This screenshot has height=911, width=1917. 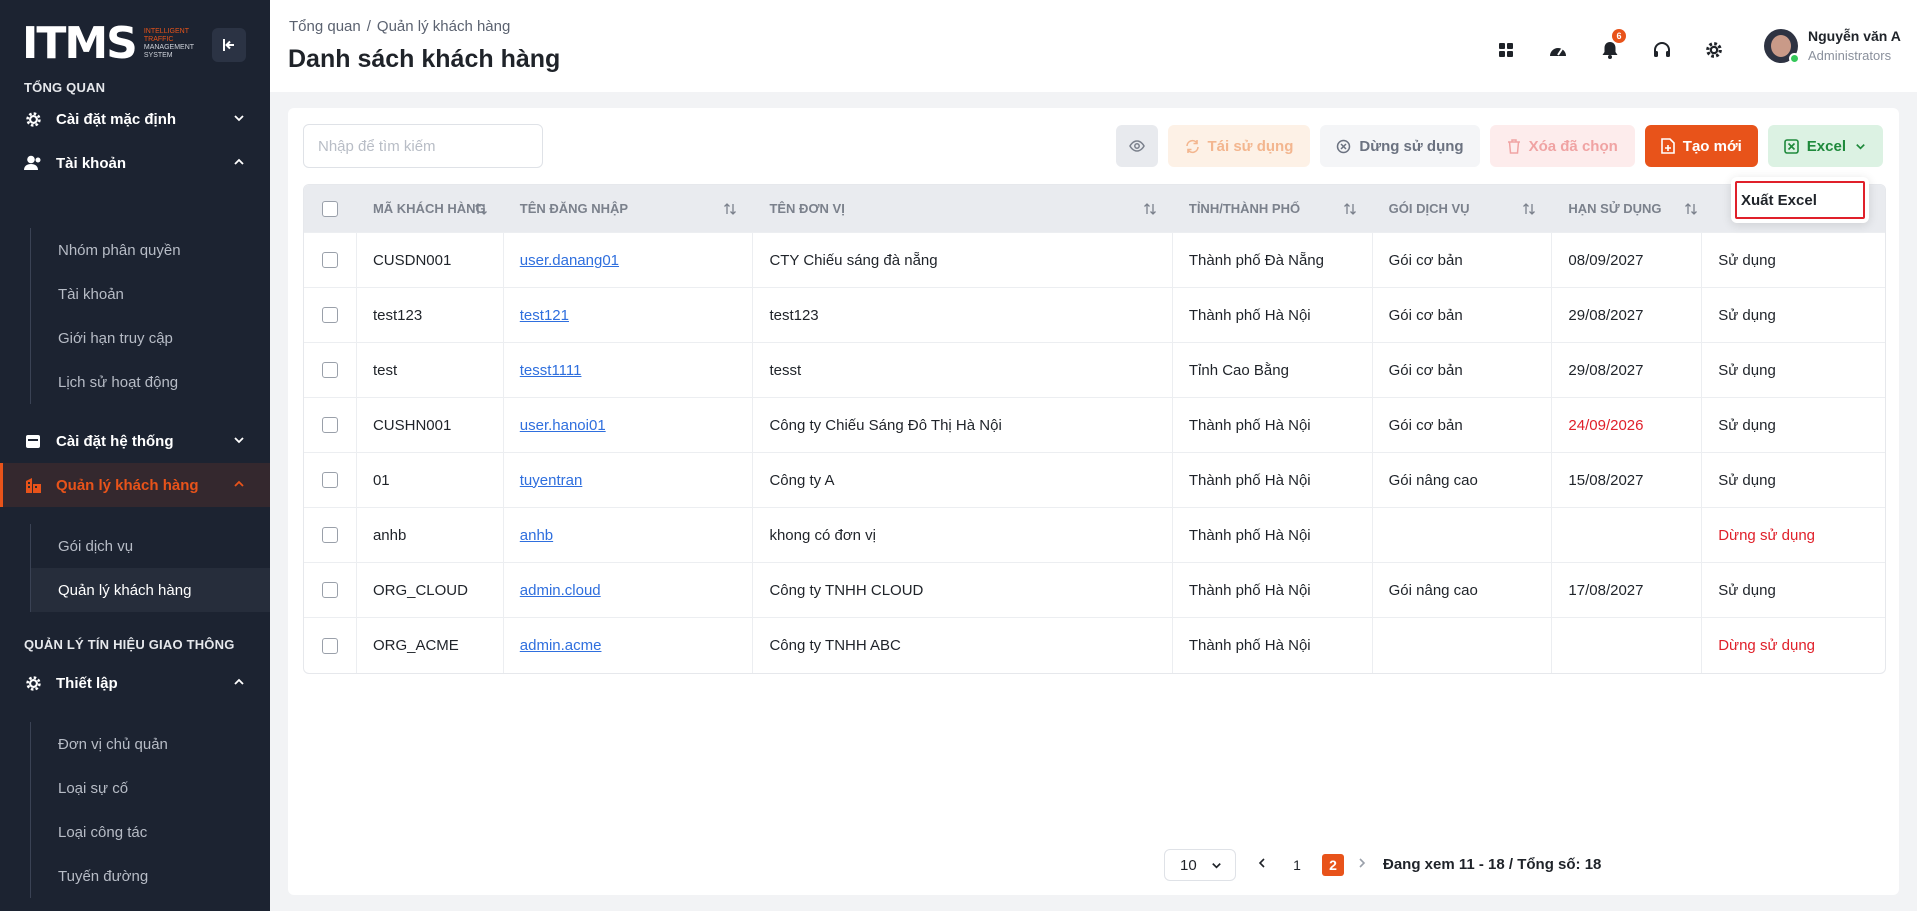 What do you see at coordinates (430, 260) in the screenshot?
I see `cell-code: CUSDN001` at bounding box center [430, 260].